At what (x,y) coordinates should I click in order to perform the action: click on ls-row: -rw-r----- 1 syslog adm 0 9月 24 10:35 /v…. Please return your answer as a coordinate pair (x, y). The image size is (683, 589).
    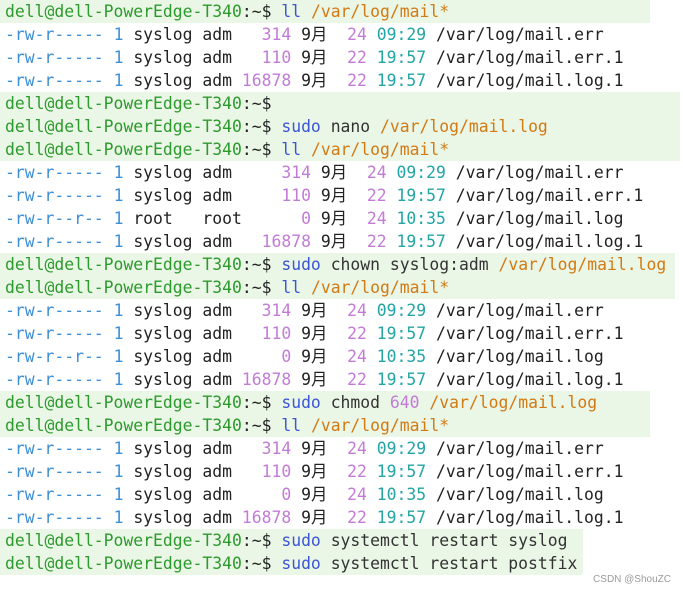
    Looking at the image, I should click on (341, 494).